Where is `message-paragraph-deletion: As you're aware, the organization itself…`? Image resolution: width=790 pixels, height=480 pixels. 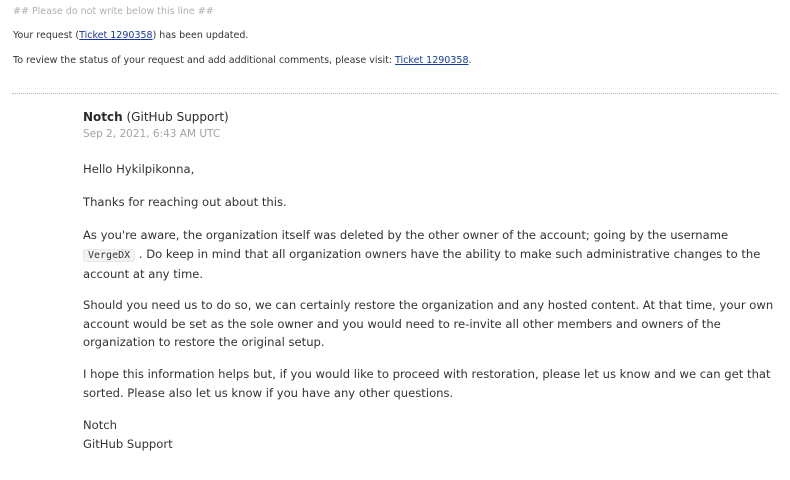
message-paragraph-deletion: As you're aware, the organization itself… is located at coordinates (433, 255).